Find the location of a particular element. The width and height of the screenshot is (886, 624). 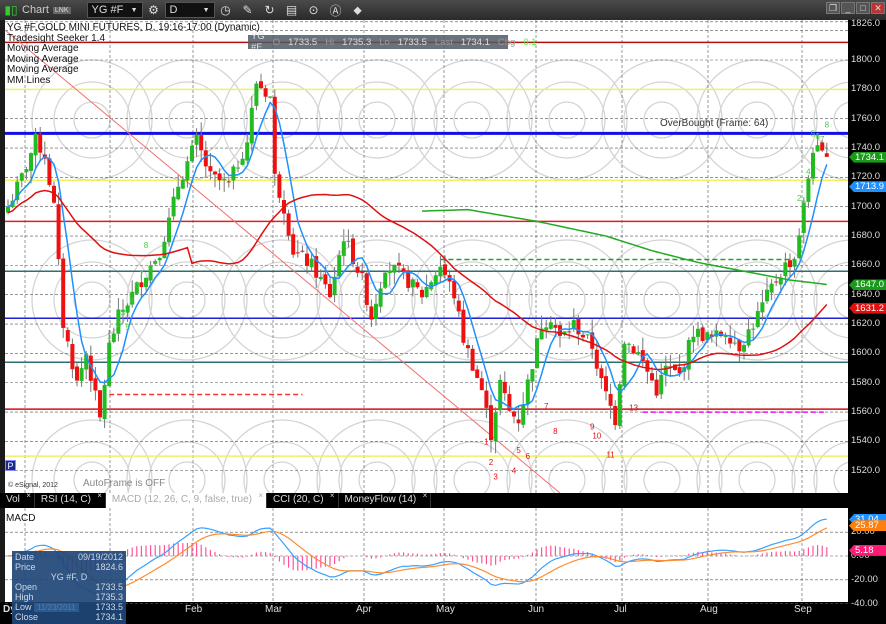

legend-ma3: Moving Average is located at coordinates (133, 70).